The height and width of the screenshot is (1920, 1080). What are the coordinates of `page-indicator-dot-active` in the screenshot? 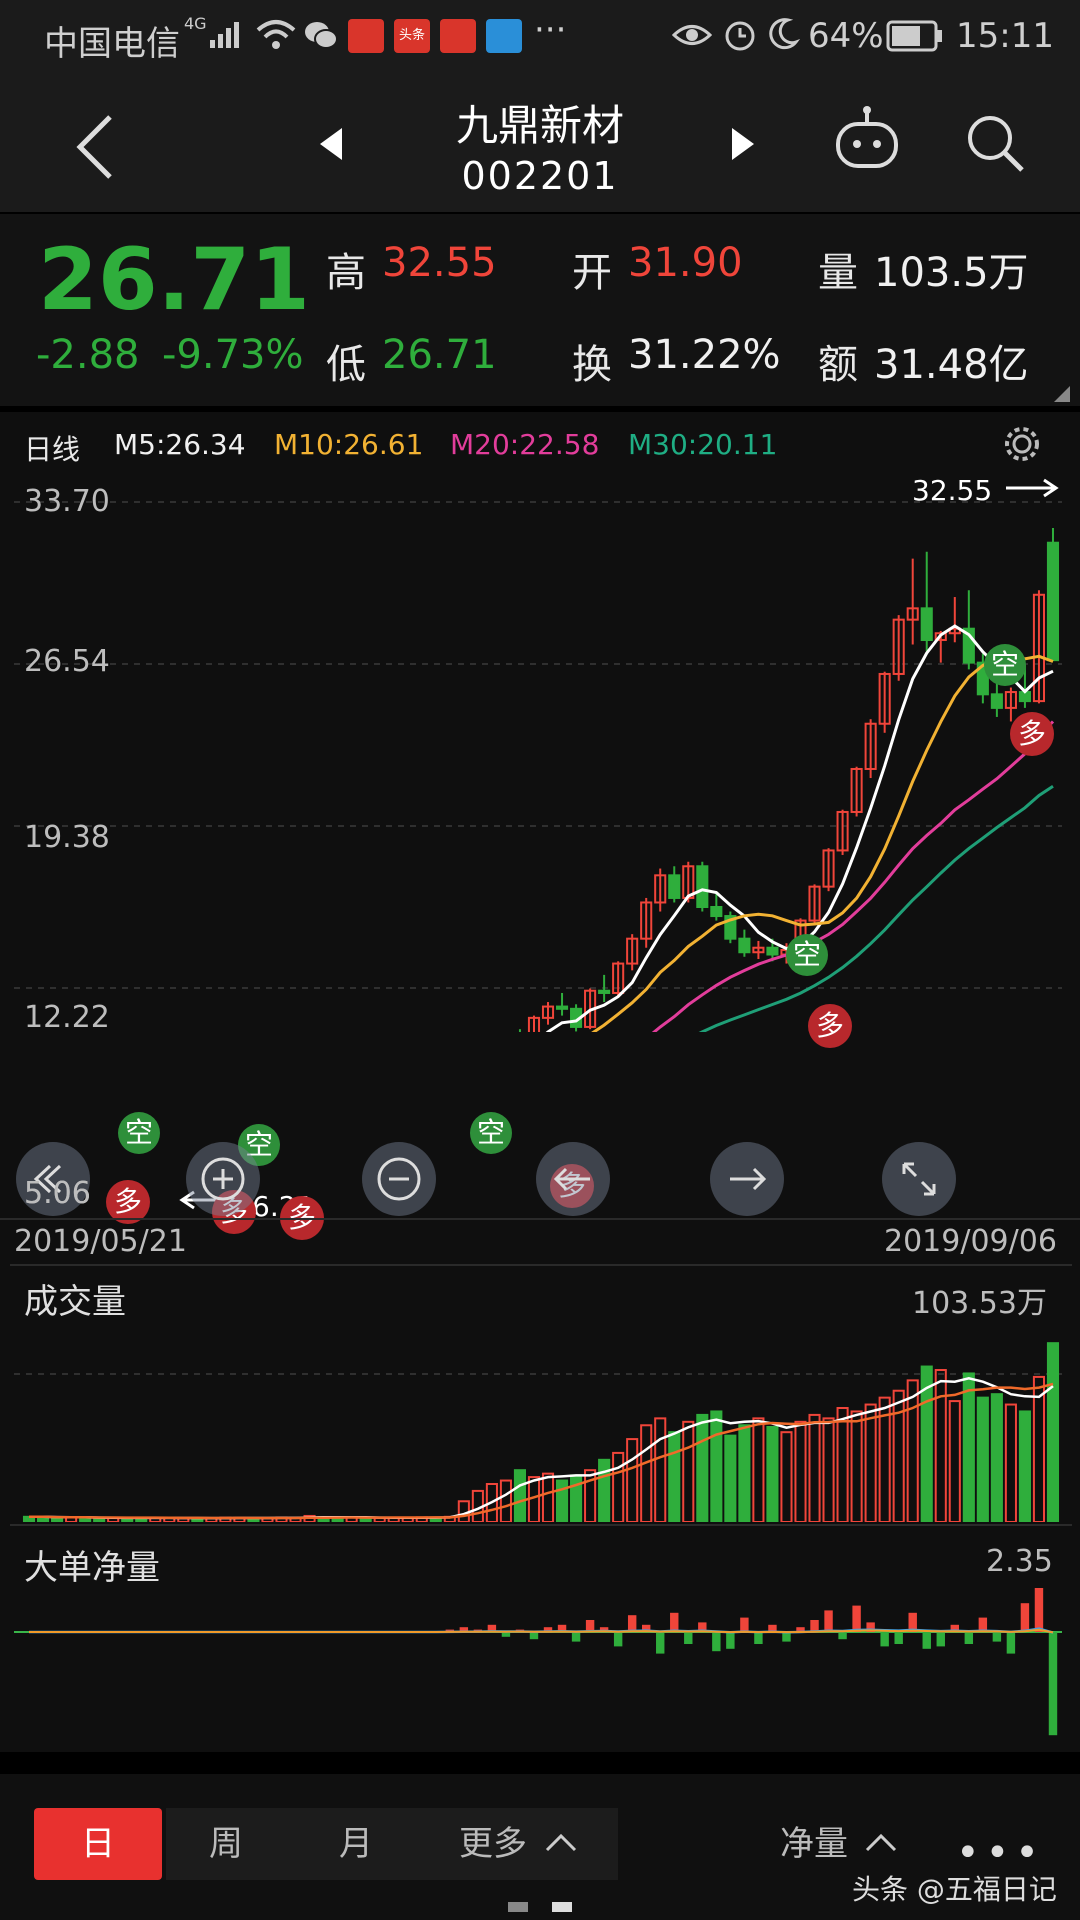 It's located at (562, 1907).